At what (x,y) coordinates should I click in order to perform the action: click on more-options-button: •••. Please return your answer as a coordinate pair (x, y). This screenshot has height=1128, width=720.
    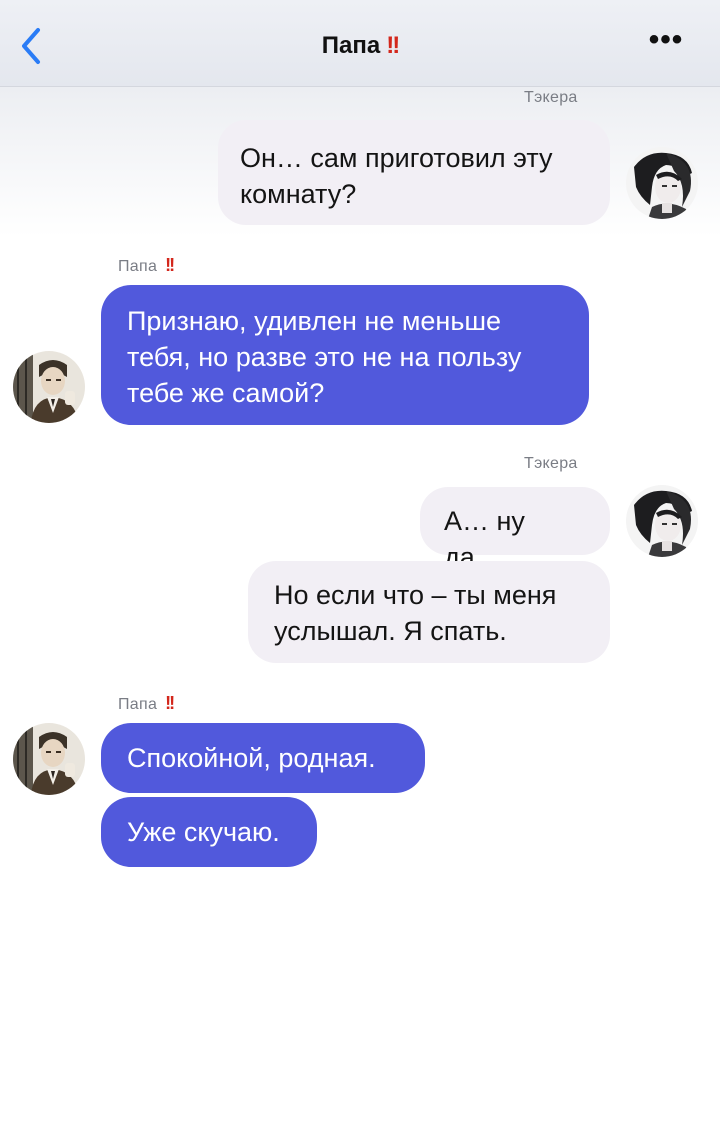
    Looking at the image, I should click on (666, 41).